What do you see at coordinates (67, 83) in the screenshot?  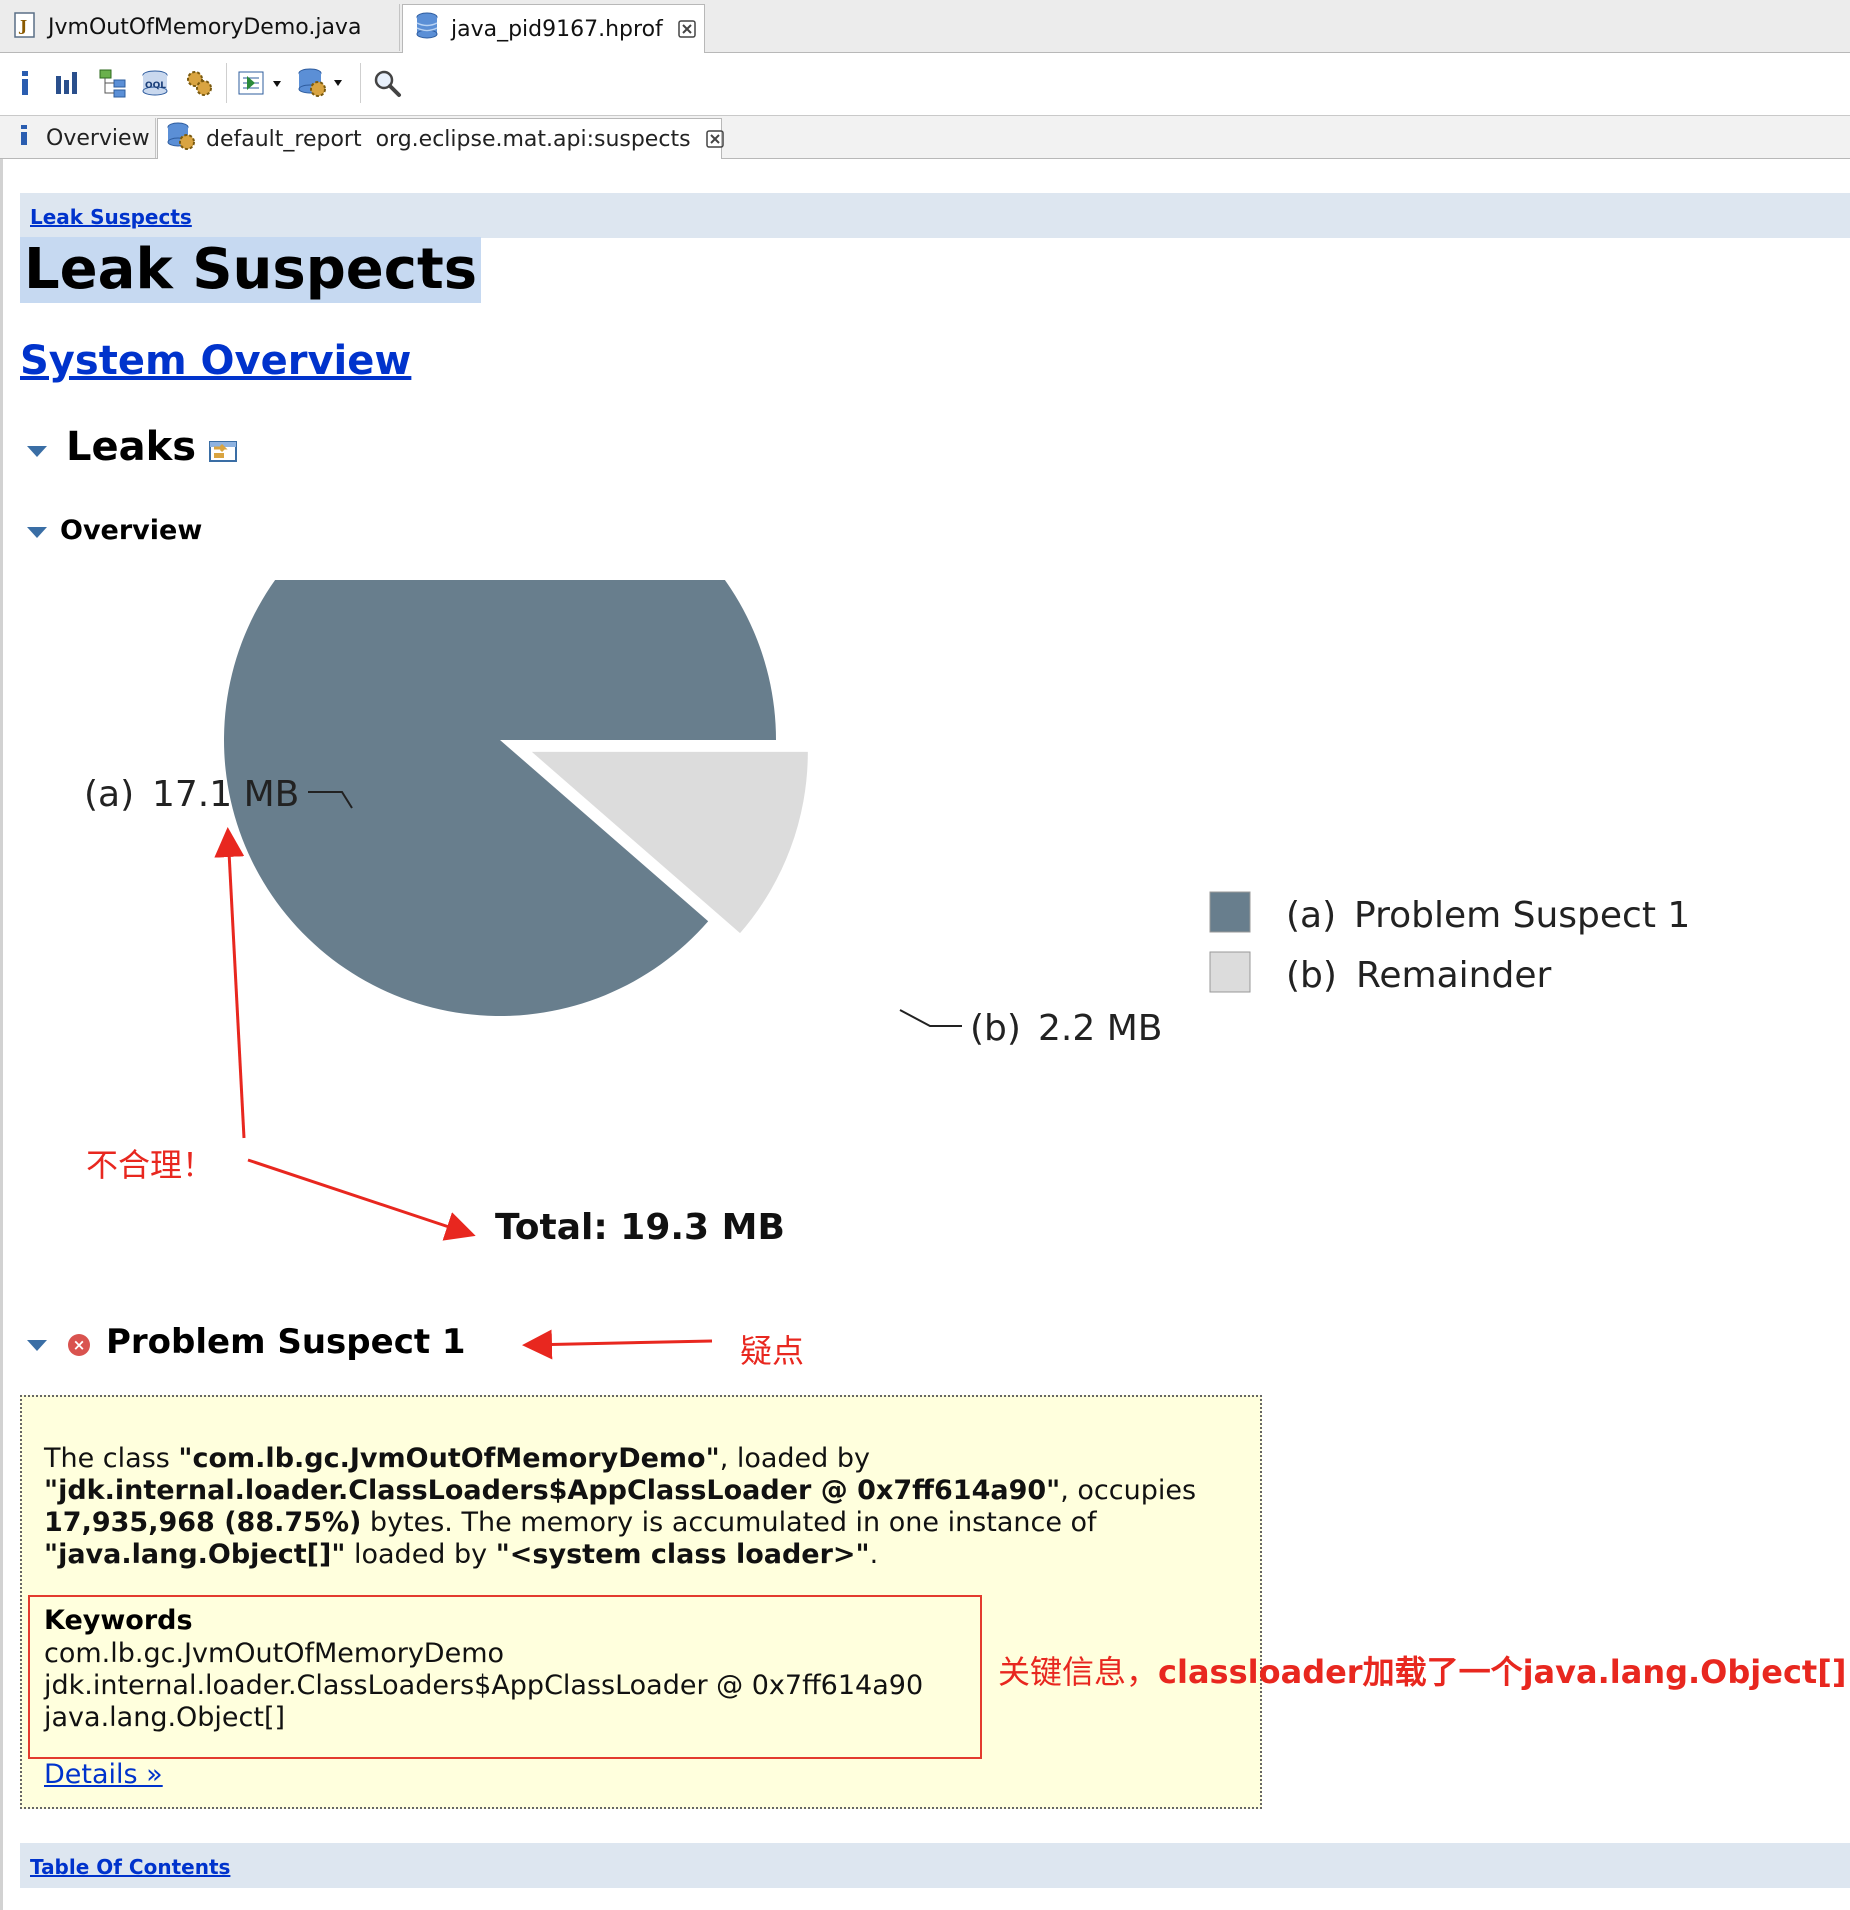 I see `histogram-icon` at bounding box center [67, 83].